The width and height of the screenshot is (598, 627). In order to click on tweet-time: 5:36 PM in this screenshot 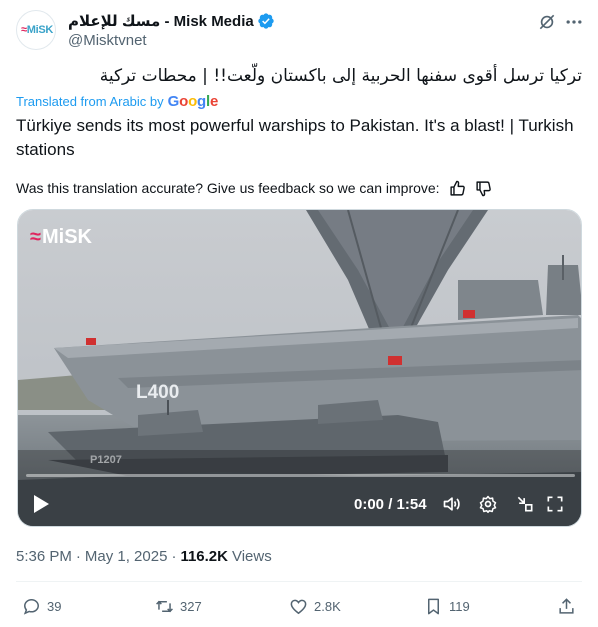, I will do `click(44, 556)`.